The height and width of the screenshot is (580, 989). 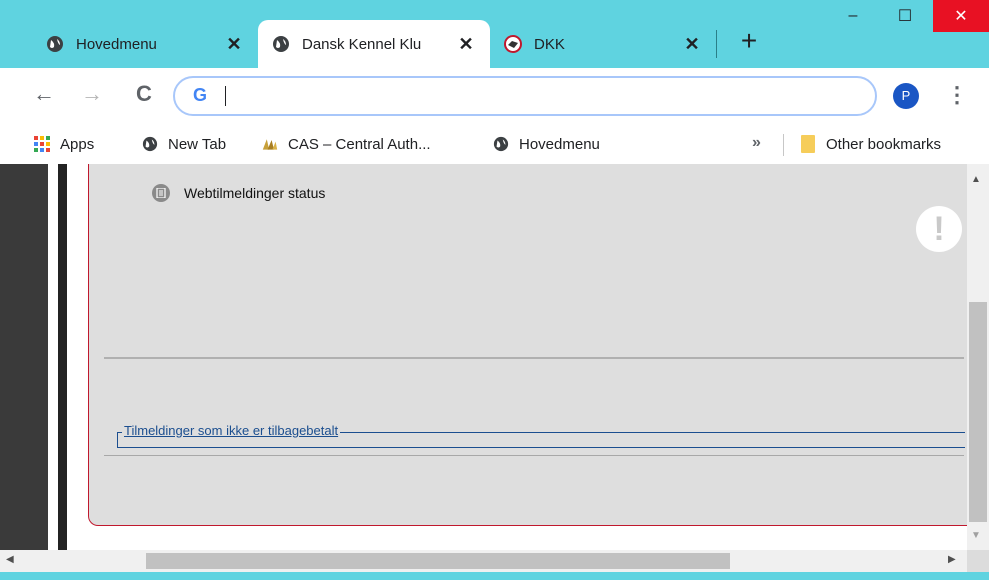 What do you see at coordinates (513, 44) in the screenshot?
I see `dkk-logo-icon` at bounding box center [513, 44].